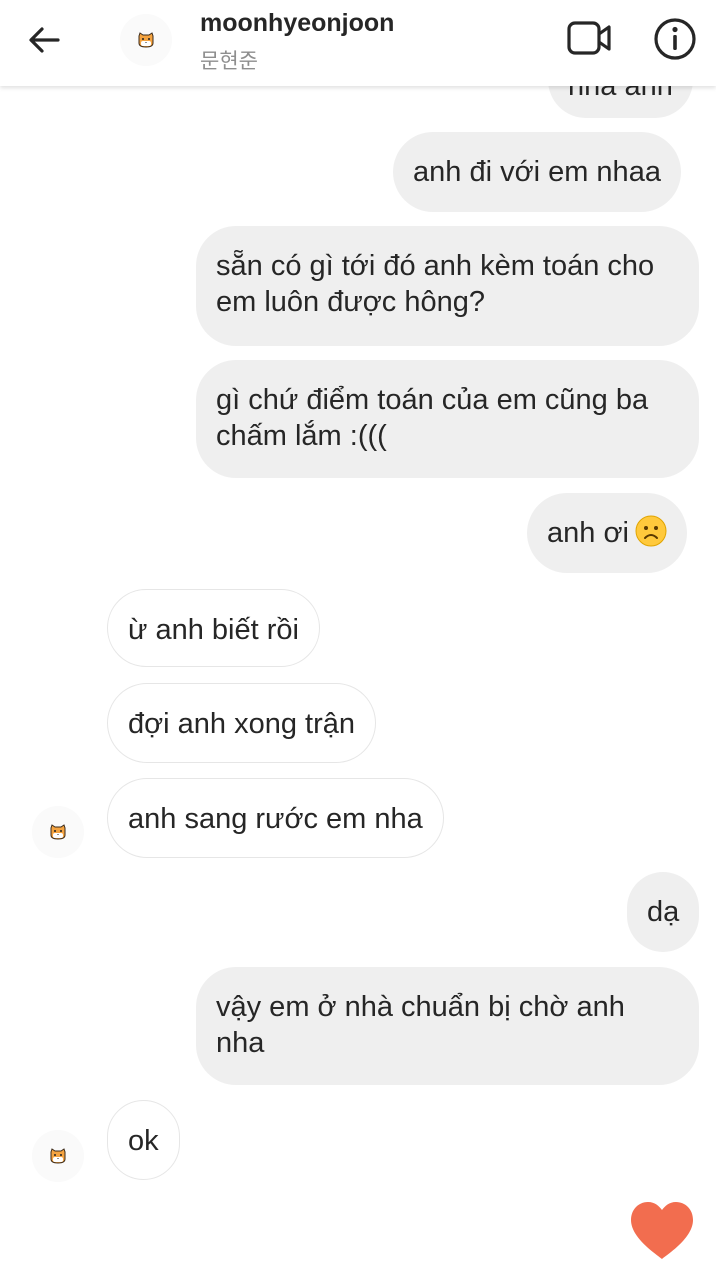 The image size is (716, 1268). What do you see at coordinates (588, 533) in the screenshot?
I see `message-text: anh ơi` at bounding box center [588, 533].